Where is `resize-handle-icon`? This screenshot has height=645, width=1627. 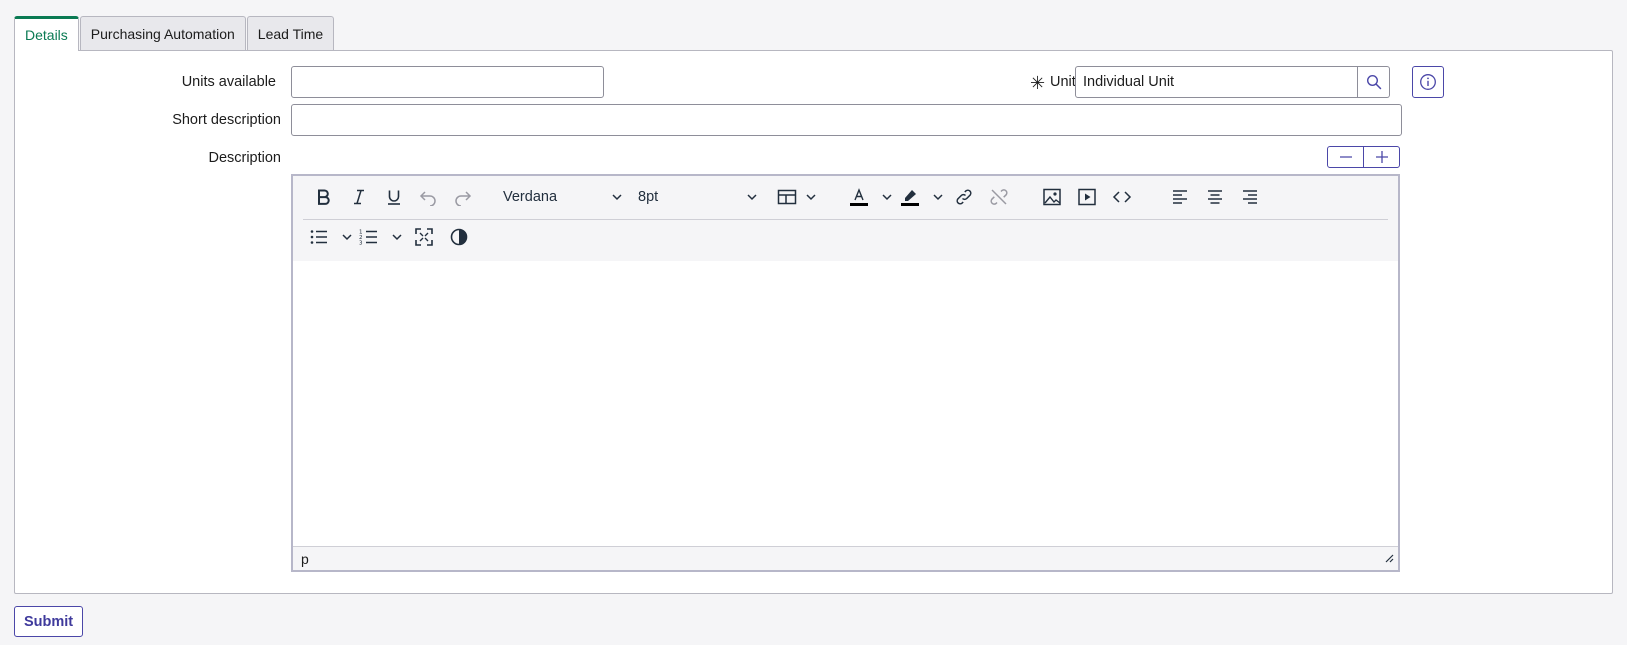 resize-handle-icon is located at coordinates (1389, 558).